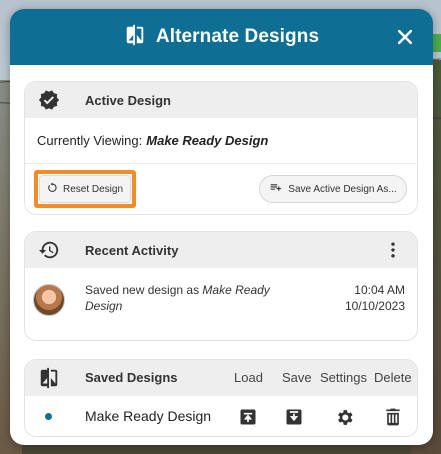 This screenshot has width=441, height=454. I want to click on close-icon, so click(405, 37).